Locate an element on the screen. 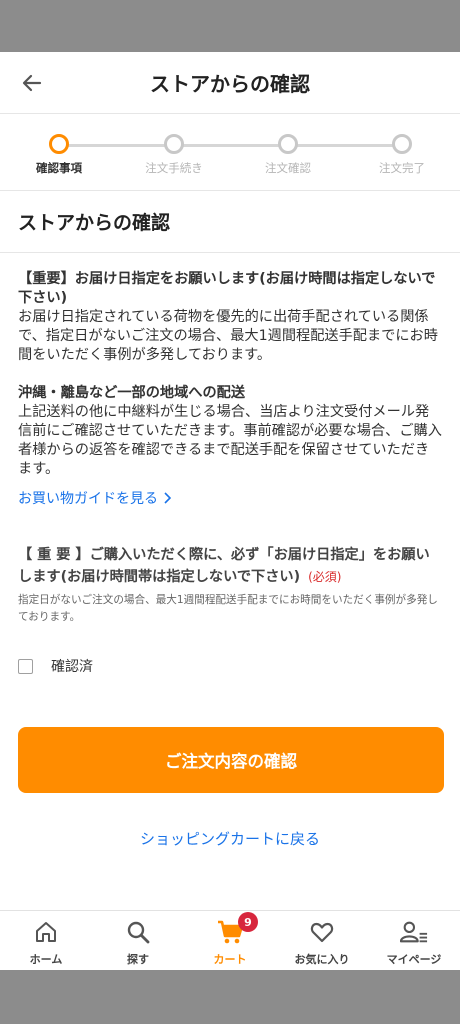 This screenshot has width=460, height=1024. home-icon is located at coordinates (46, 932).